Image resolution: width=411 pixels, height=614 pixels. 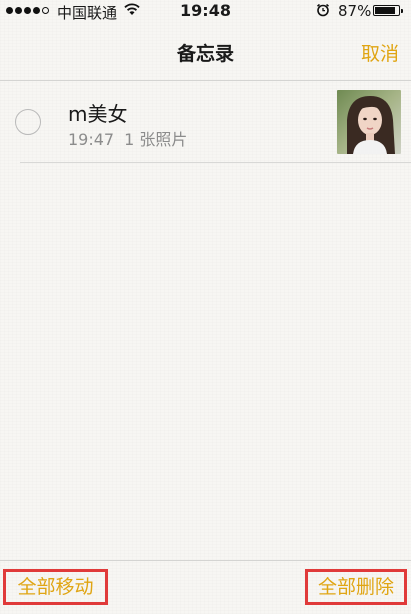 I want to click on navigation-bar: 备忘录 取消, so click(x=205, y=51).